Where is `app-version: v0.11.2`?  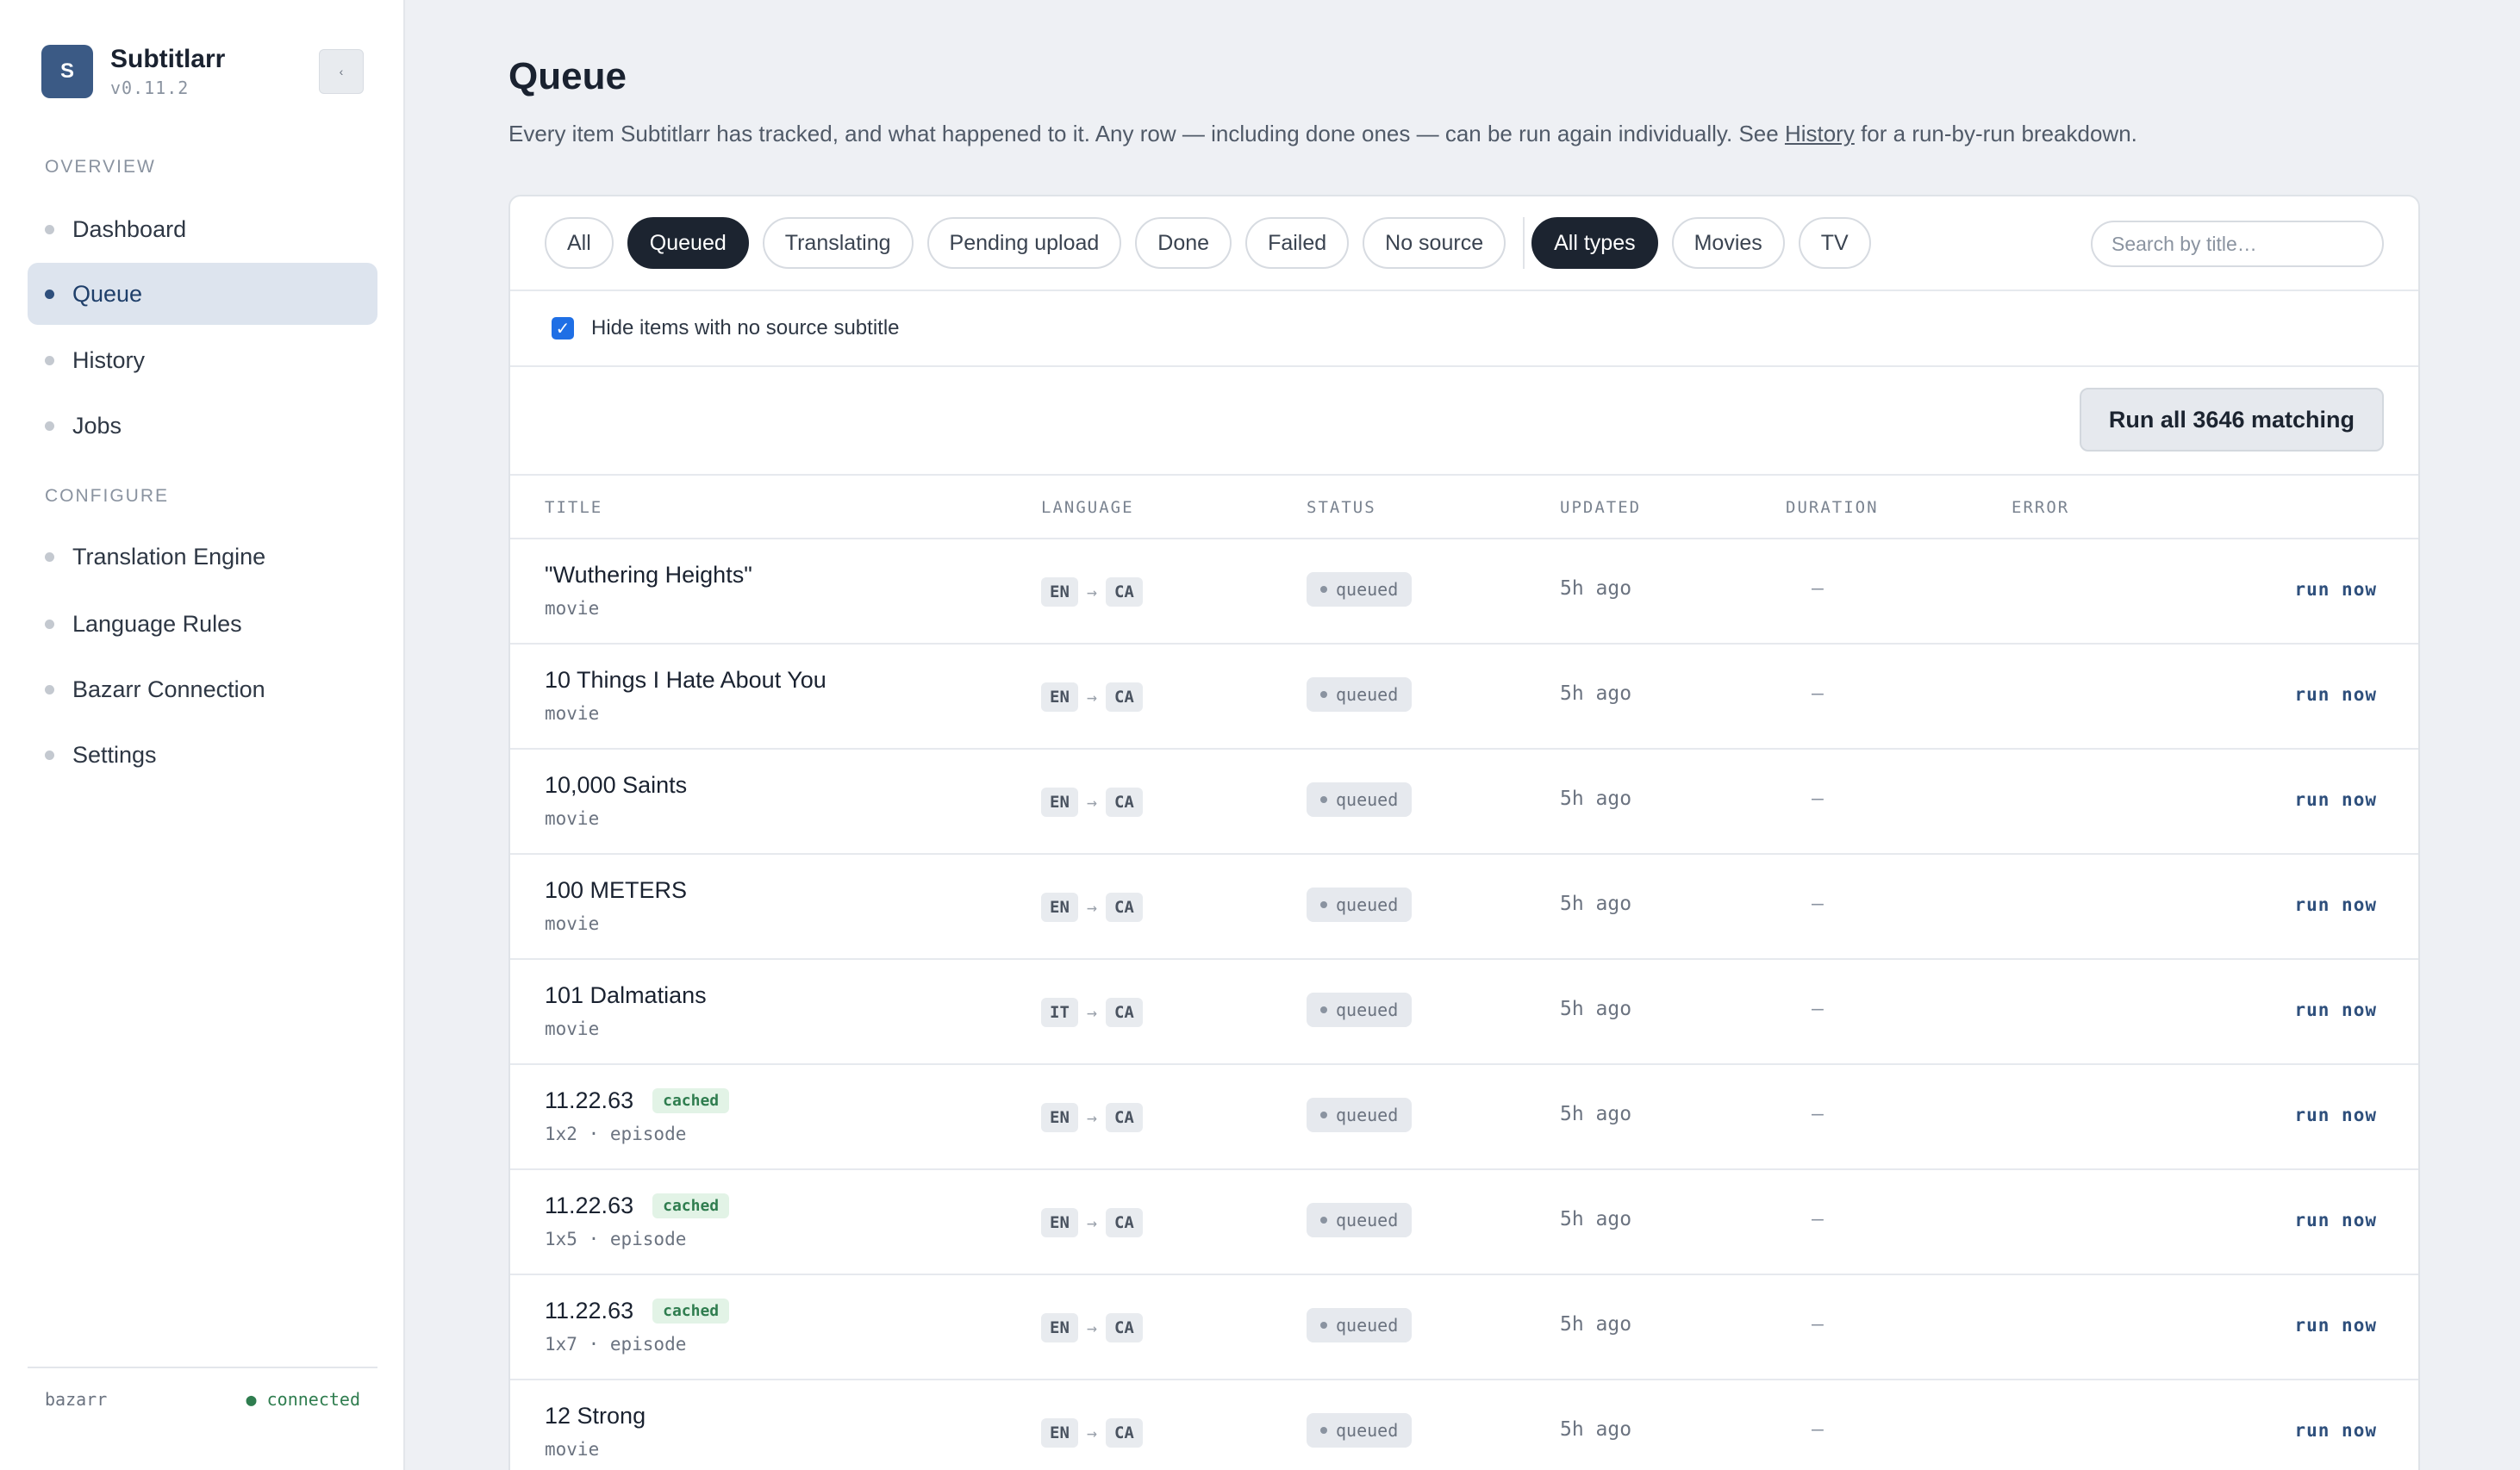
app-version: v0.11.2 is located at coordinates (150, 88).